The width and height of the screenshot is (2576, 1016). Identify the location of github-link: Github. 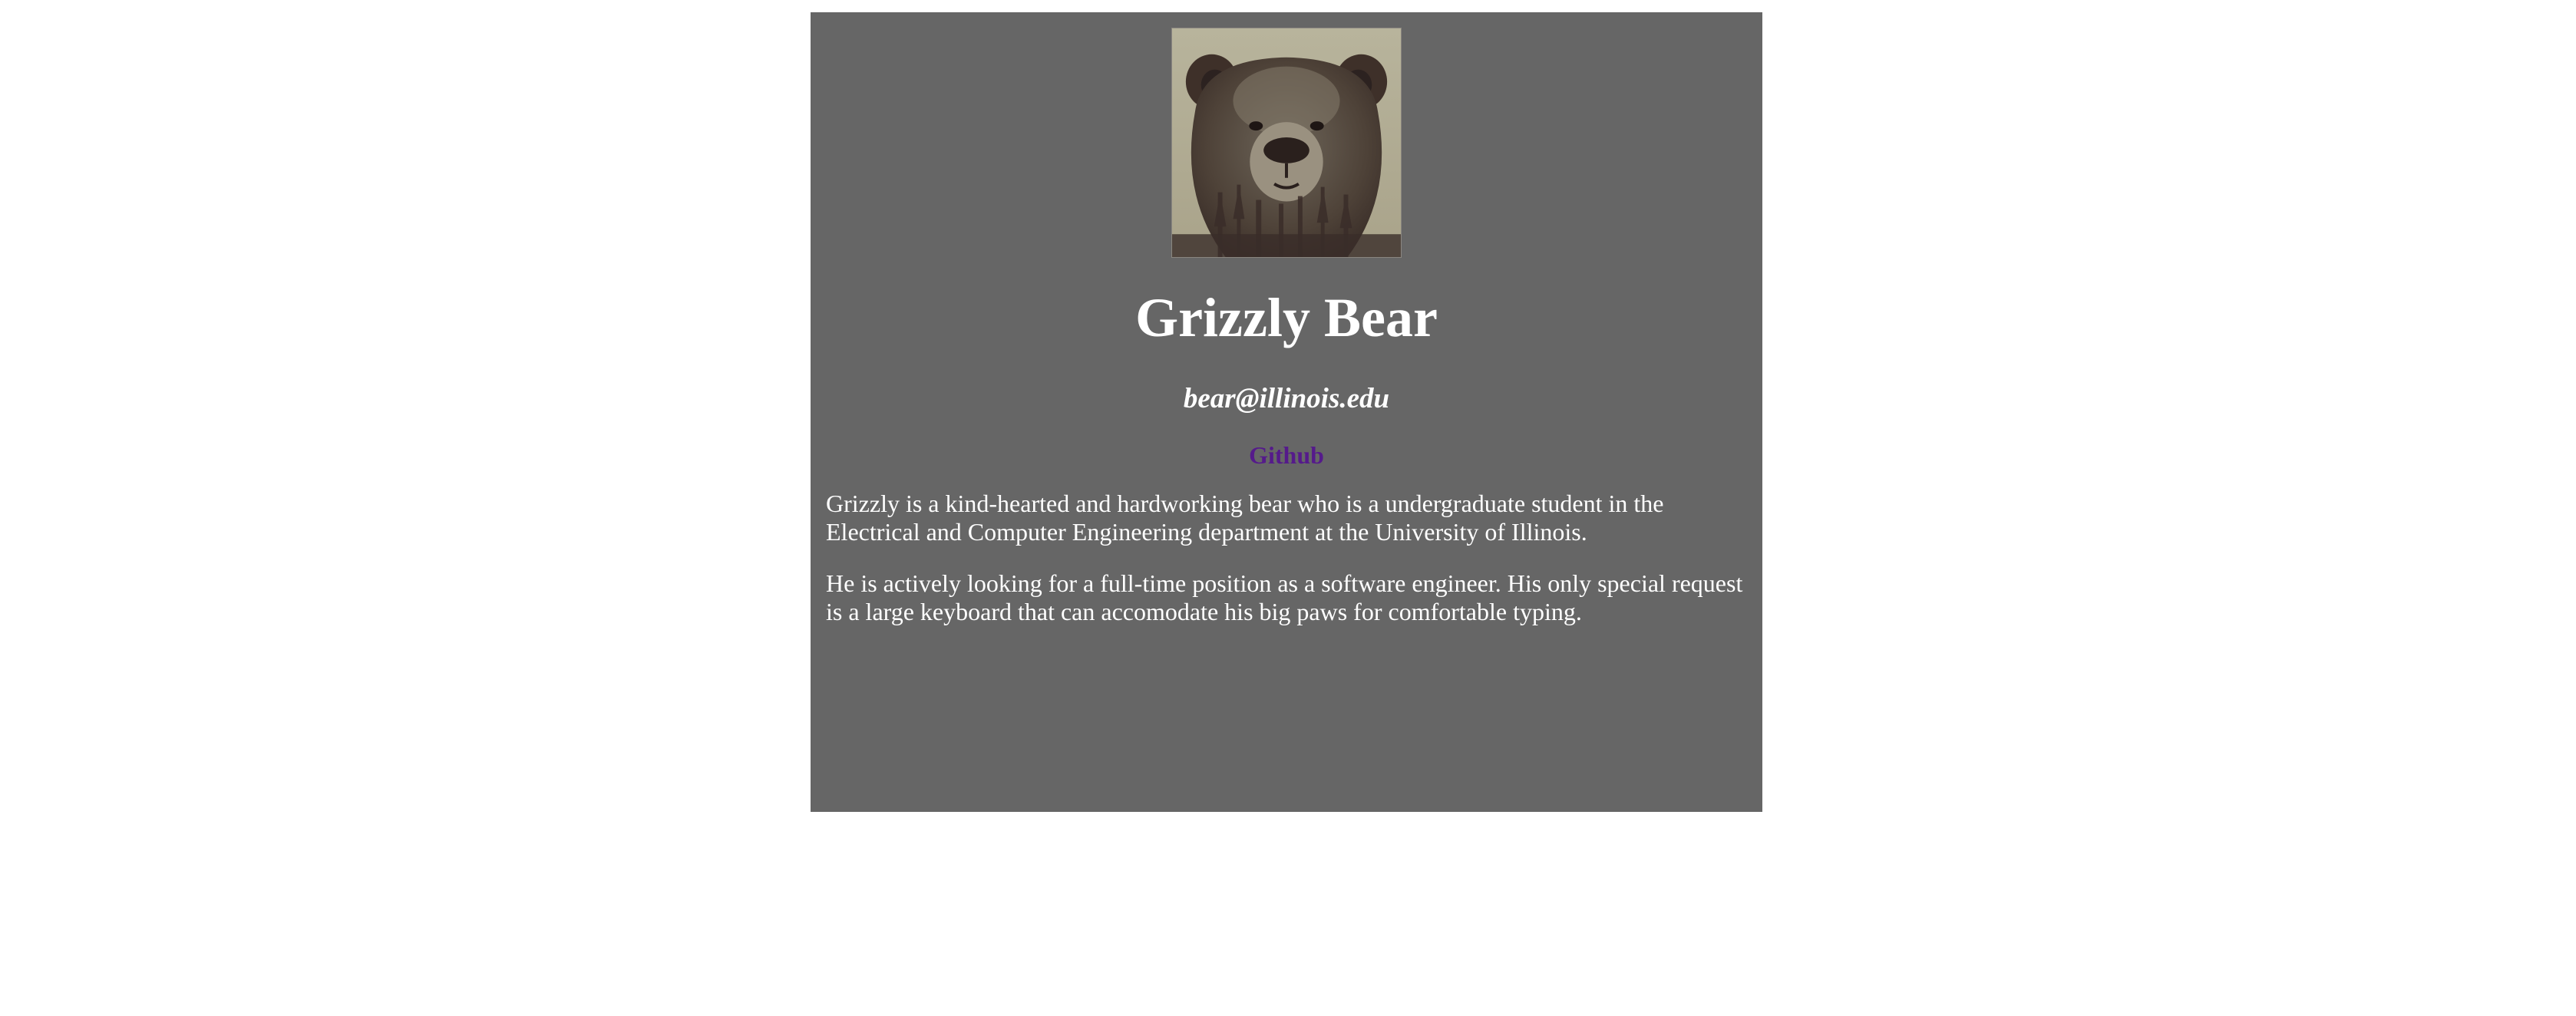
(1286, 455).